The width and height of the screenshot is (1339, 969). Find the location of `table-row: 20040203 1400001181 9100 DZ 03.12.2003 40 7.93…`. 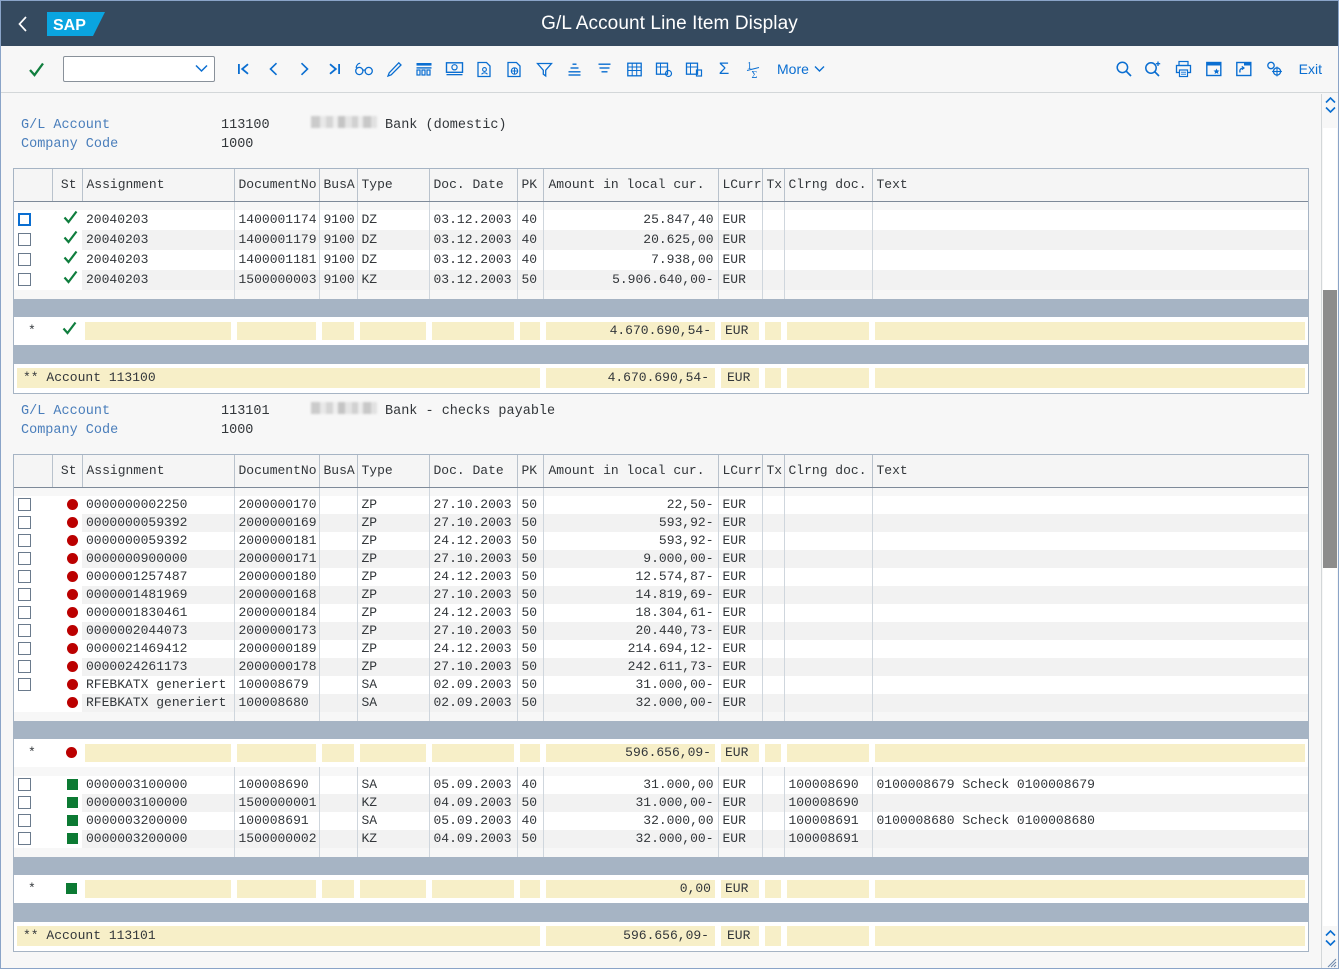

table-row: 20040203 1400001181 9100 DZ 03.12.2003 40 7.93… is located at coordinates (661, 260).